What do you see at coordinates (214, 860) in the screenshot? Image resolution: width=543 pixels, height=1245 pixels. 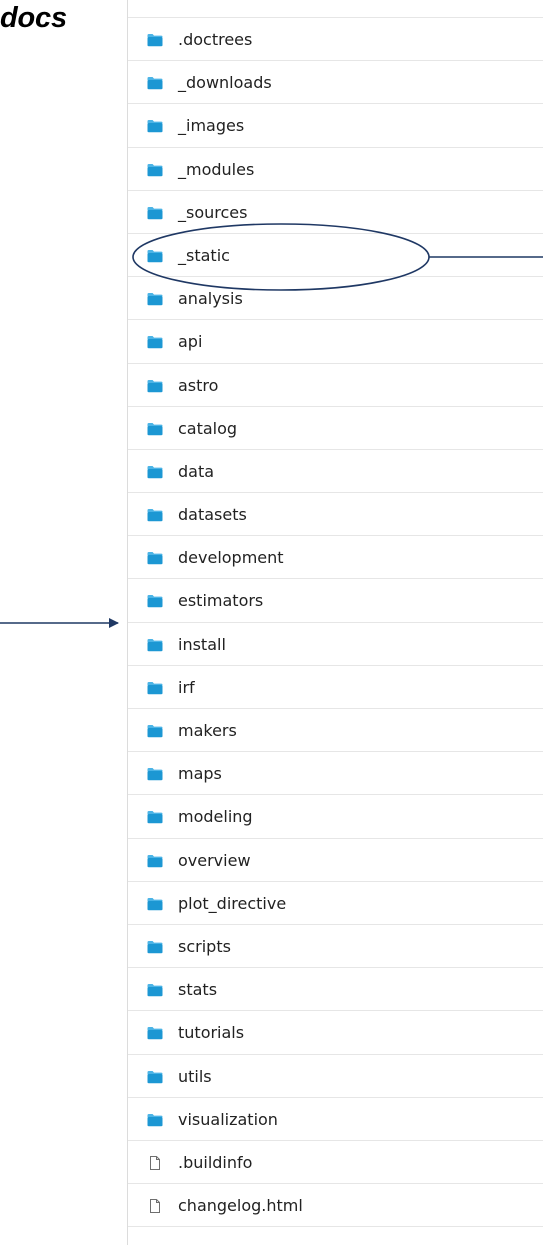 I see `item-name: overview` at bounding box center [214, 860].